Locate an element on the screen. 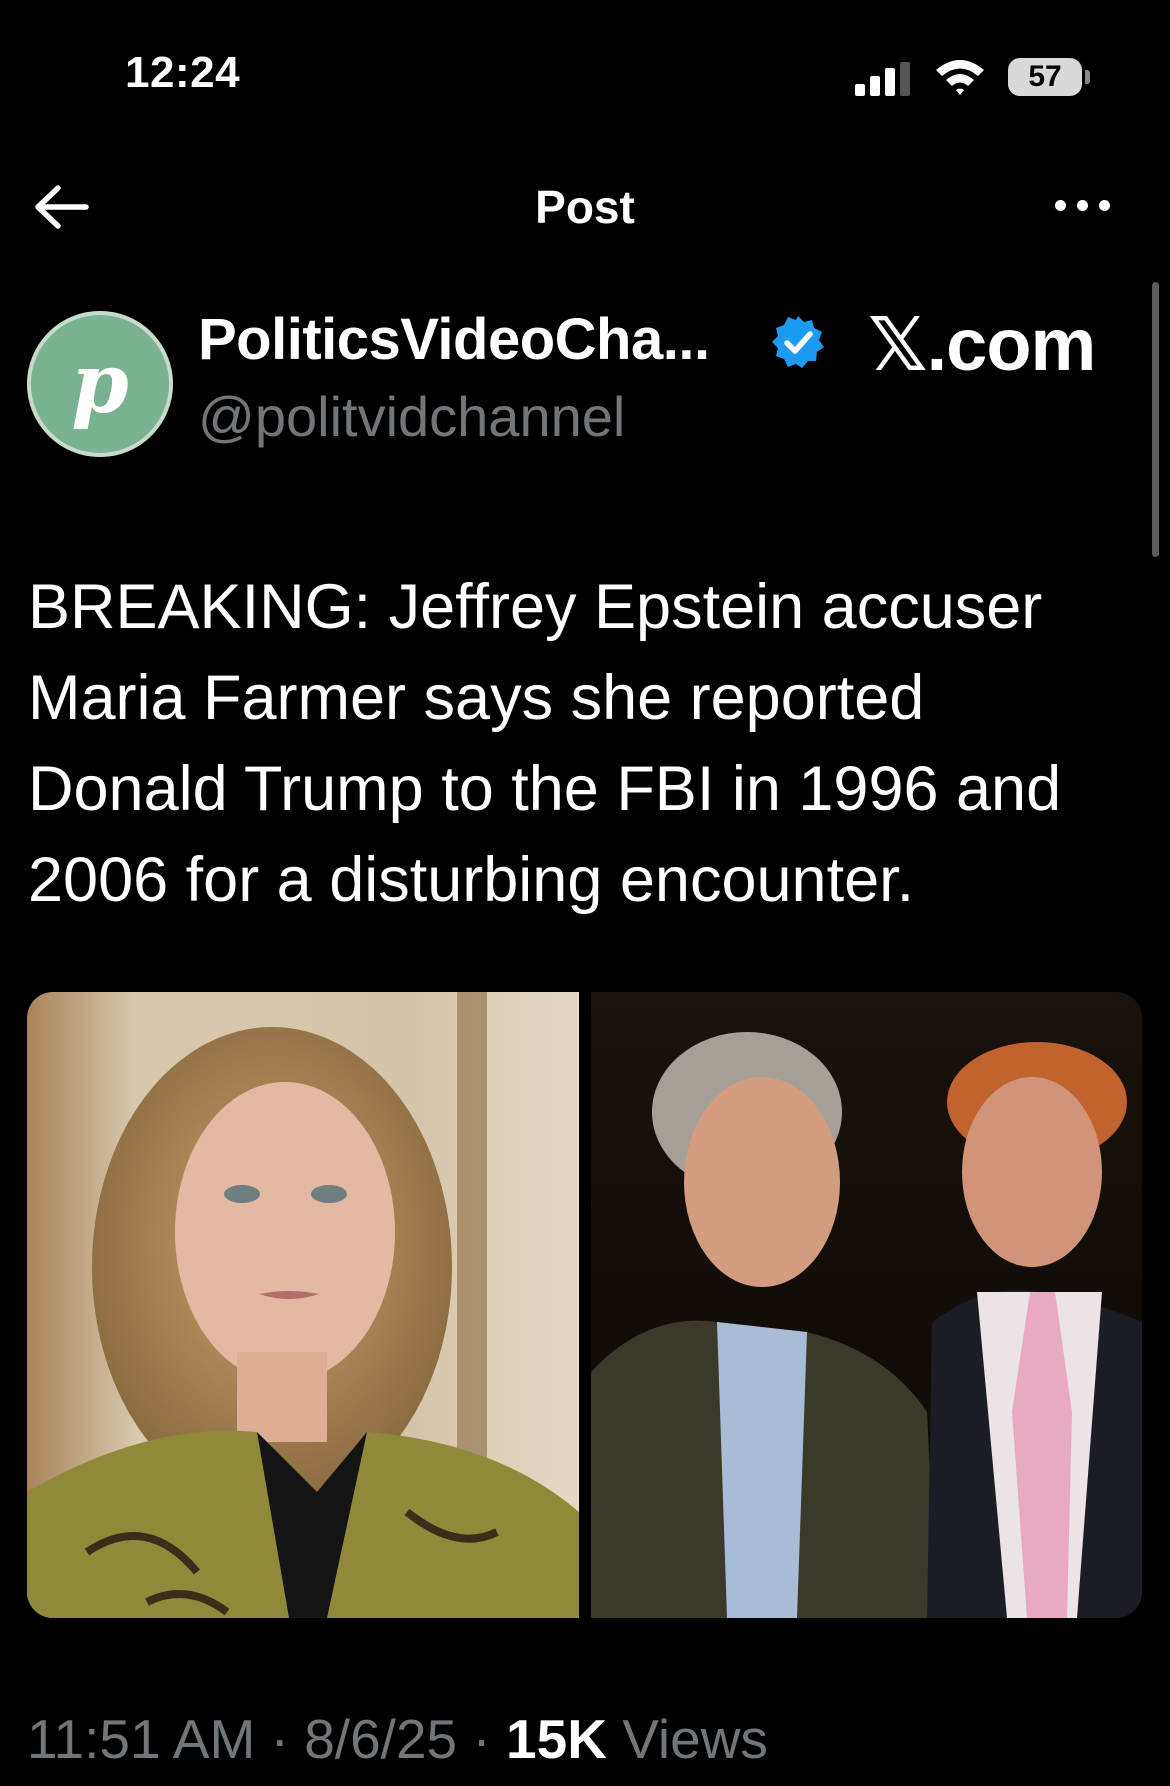  page-title: Post is located at coordinates (585, 207).